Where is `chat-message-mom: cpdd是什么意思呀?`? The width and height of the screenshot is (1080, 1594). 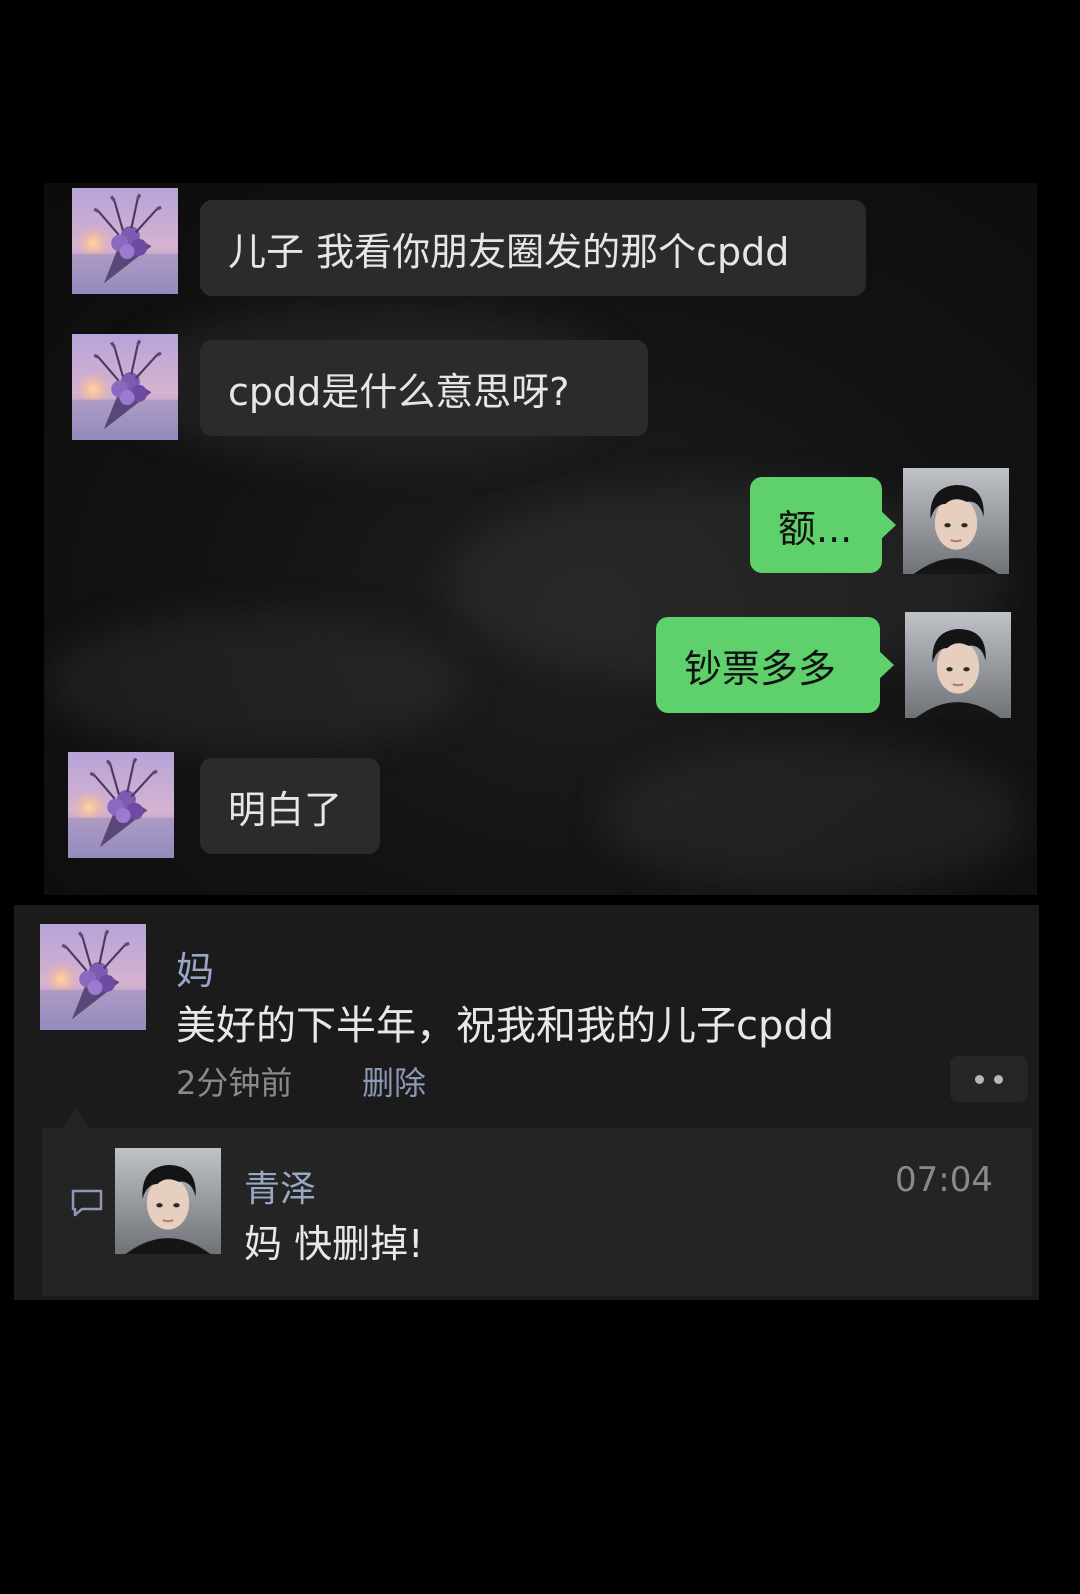 chat-message-mom: cpdd是什么意思呀? is located at coordinates (424, 388).